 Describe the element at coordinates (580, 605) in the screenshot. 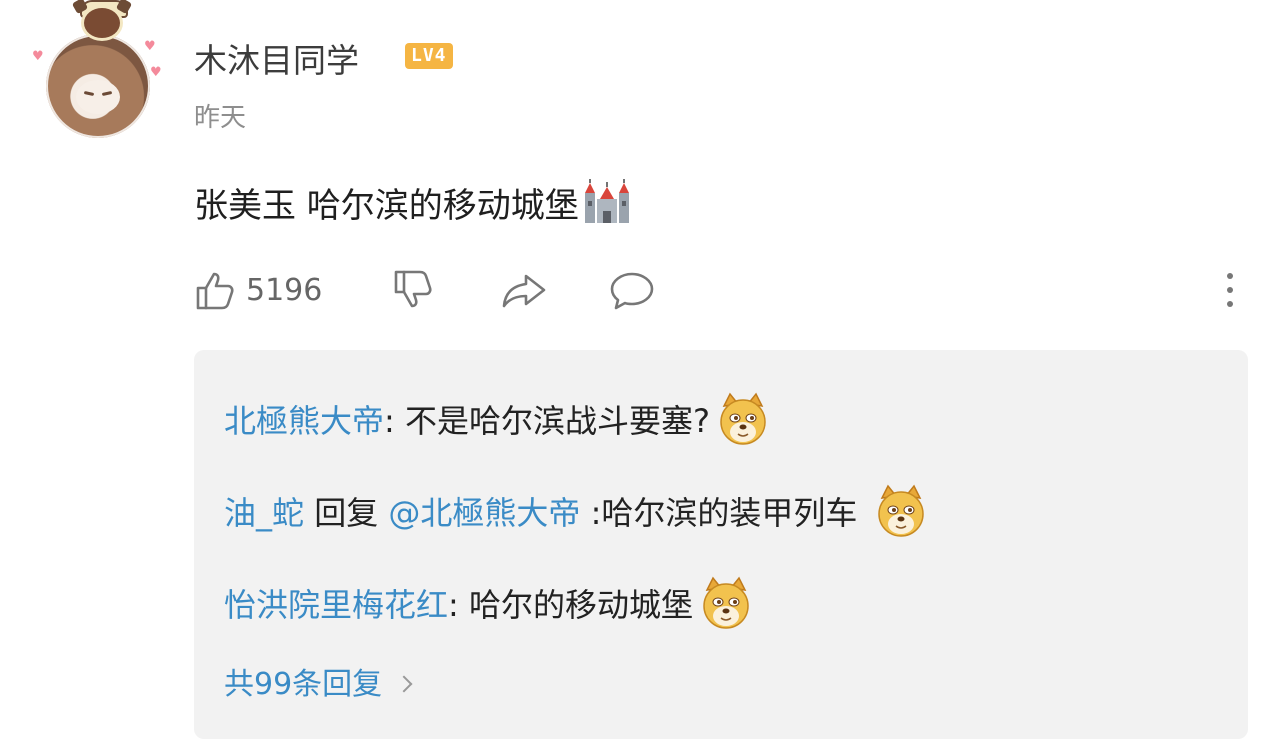

I see `reply-text: 哈尔的移动城堡` at that location.